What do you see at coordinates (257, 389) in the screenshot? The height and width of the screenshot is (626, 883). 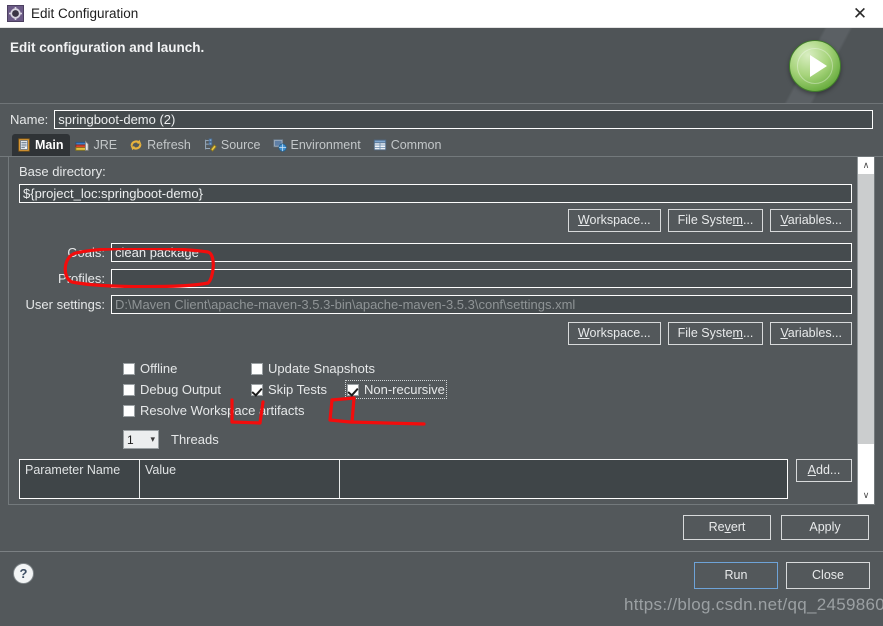 I see `checkbox-skip-tests-box` at bounding box center [257, 389].